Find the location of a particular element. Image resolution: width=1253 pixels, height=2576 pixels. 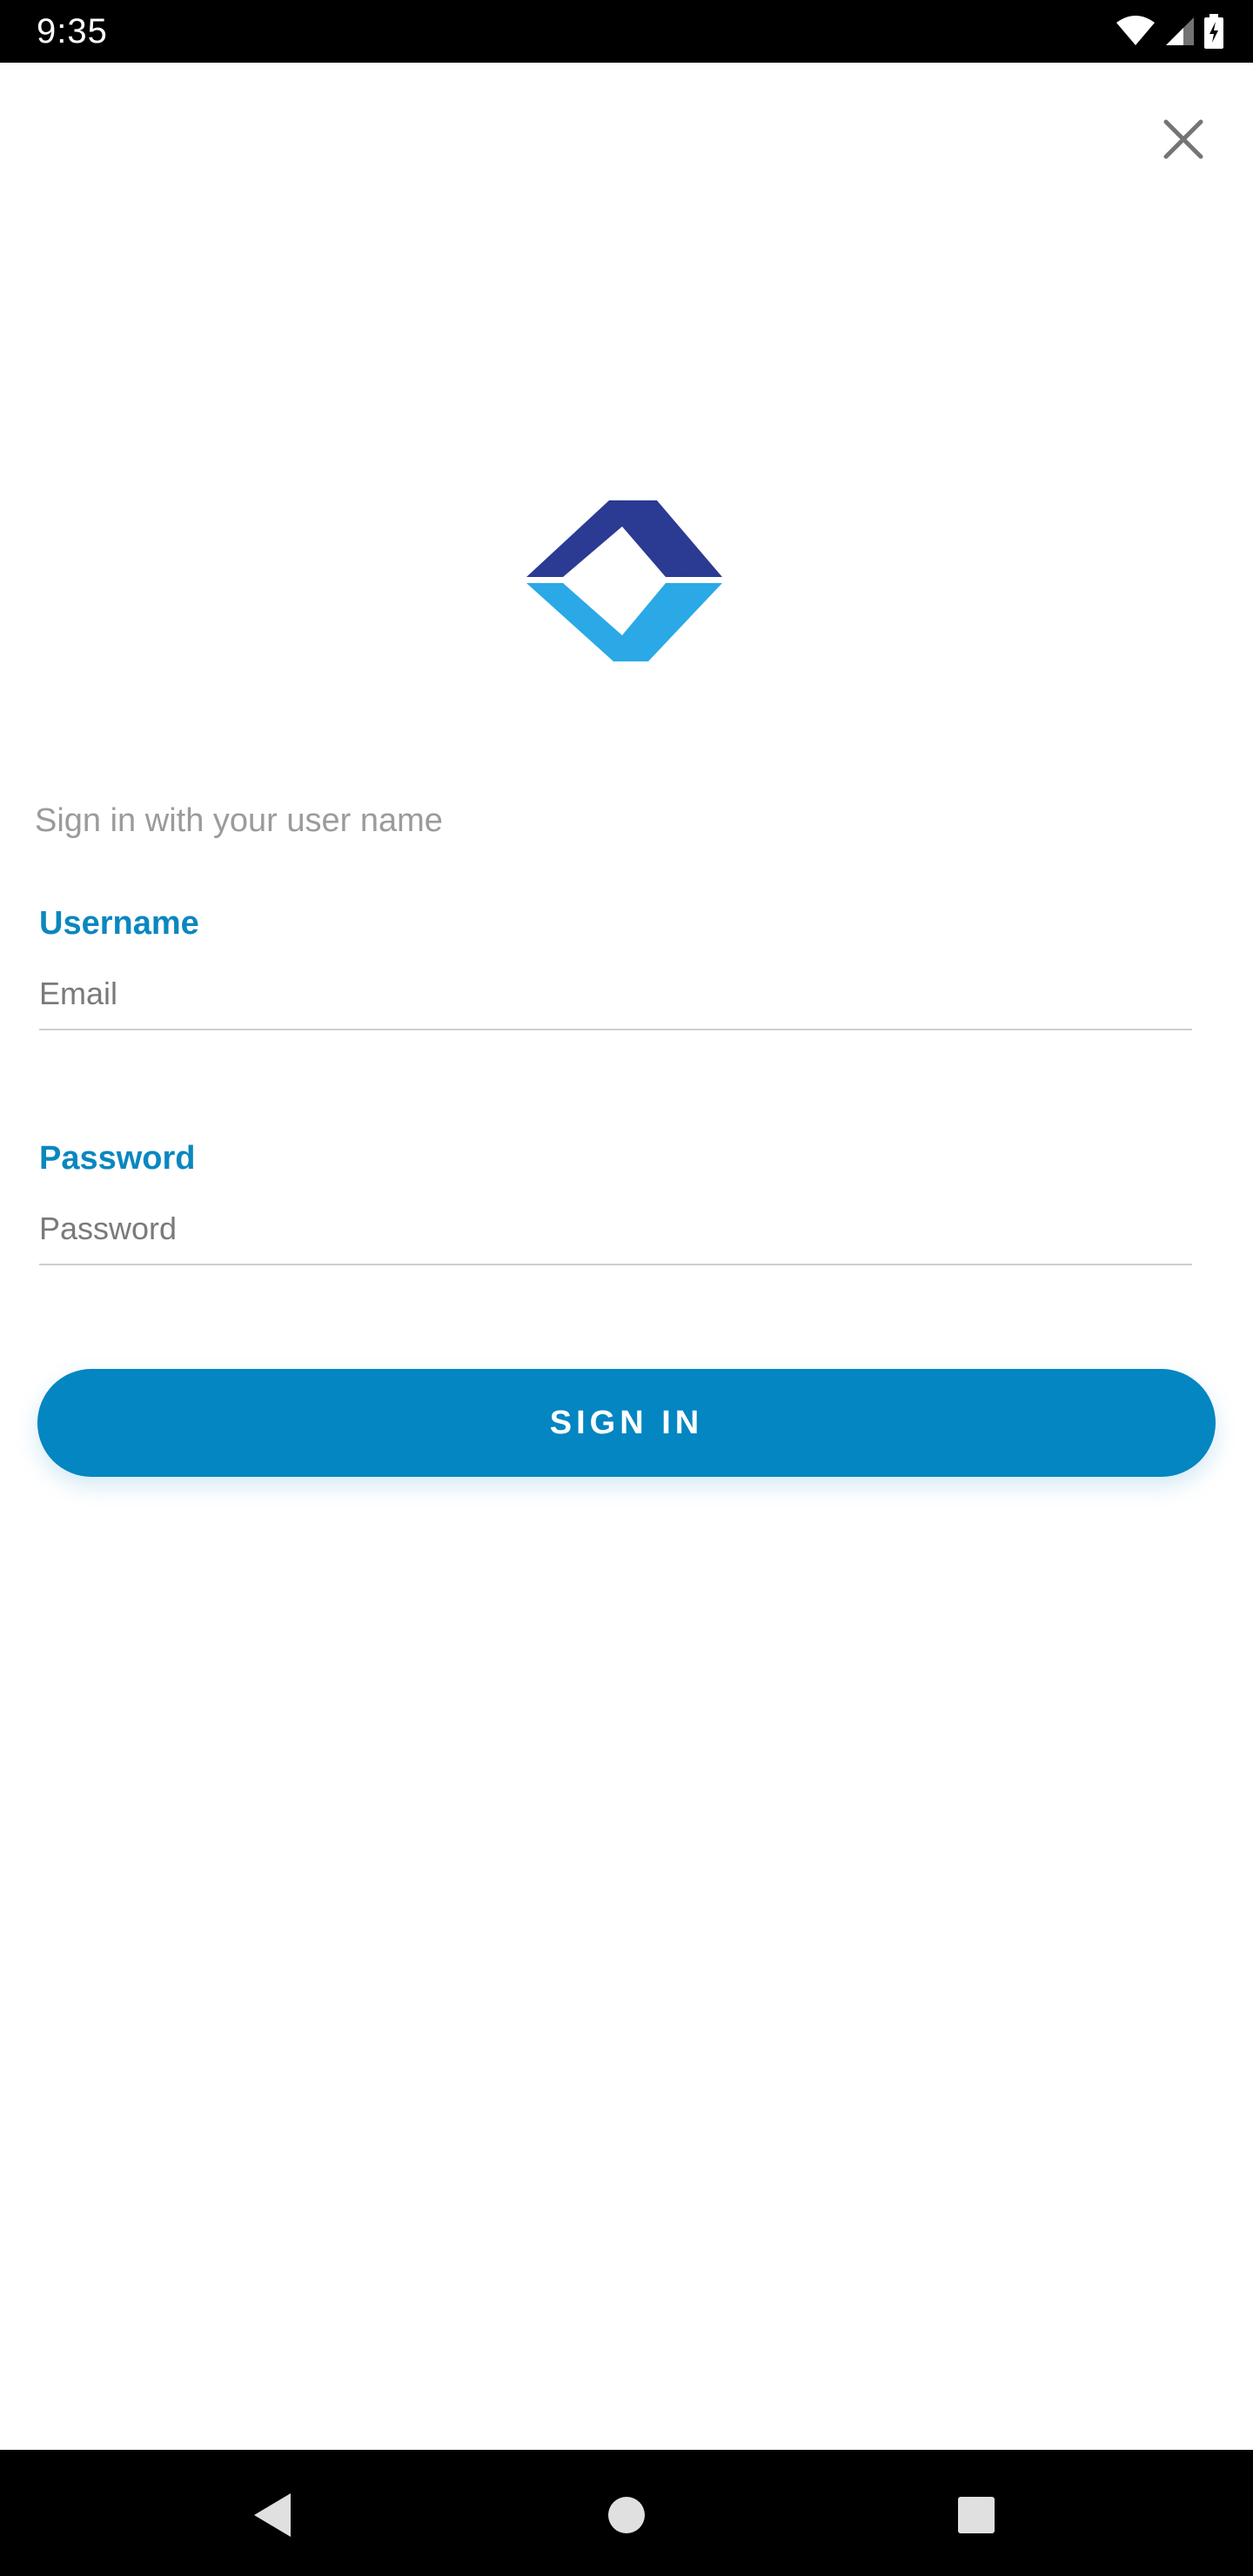

nav-back-button is located at coordinates (272, 2515).